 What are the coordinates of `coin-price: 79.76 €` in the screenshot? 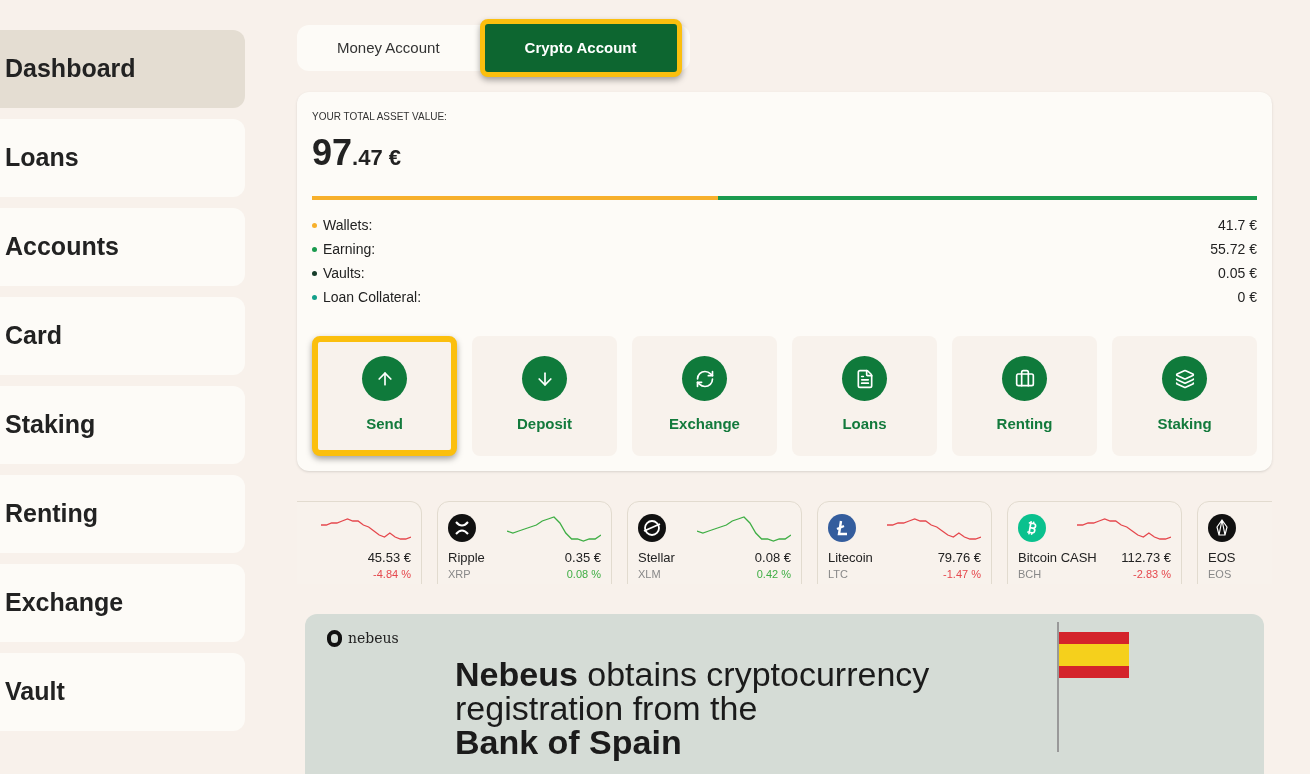 It's located at (959, 558).